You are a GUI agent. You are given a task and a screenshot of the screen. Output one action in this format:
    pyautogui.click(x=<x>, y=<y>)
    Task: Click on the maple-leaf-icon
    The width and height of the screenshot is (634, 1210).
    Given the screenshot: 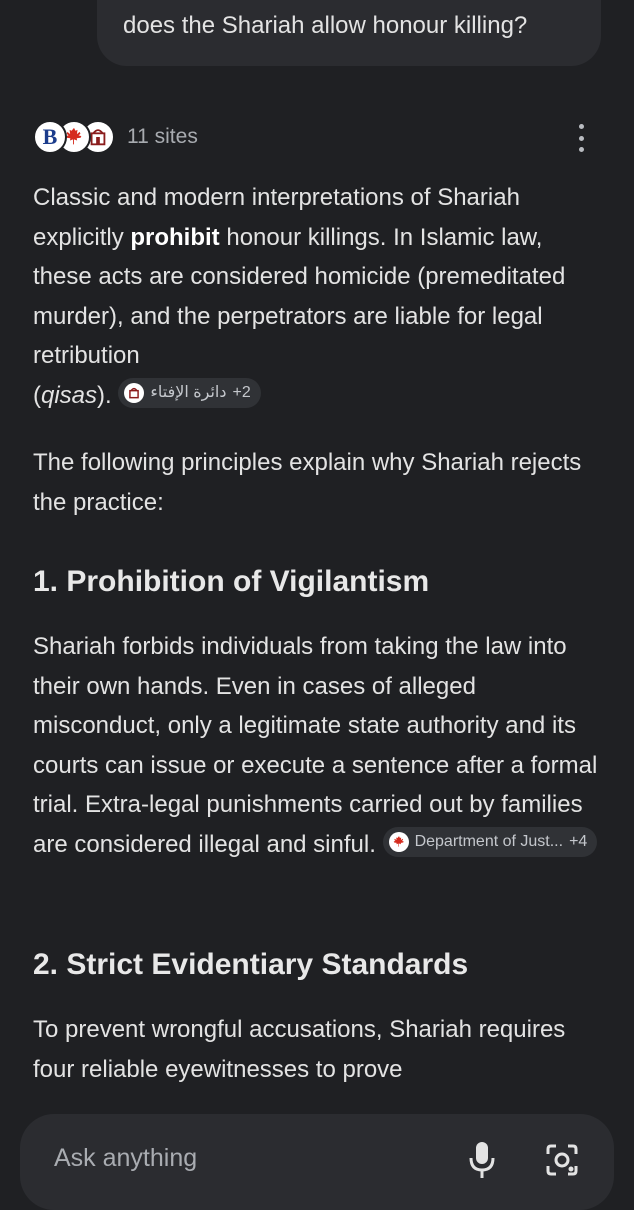 What is the action you would take?
    pyautogui.click(x=398, y=842)
    